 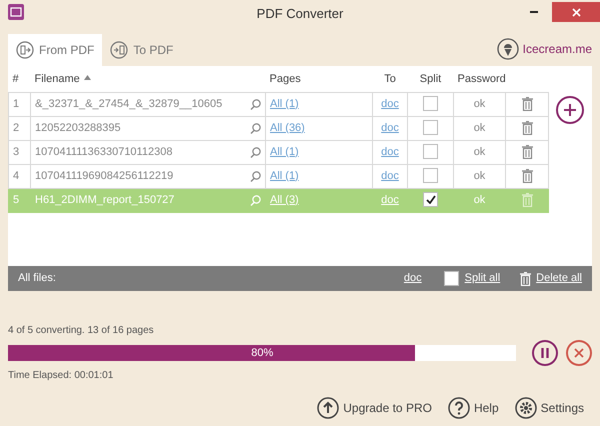 I want to click on add-file-button, so click(x=570, y=110).